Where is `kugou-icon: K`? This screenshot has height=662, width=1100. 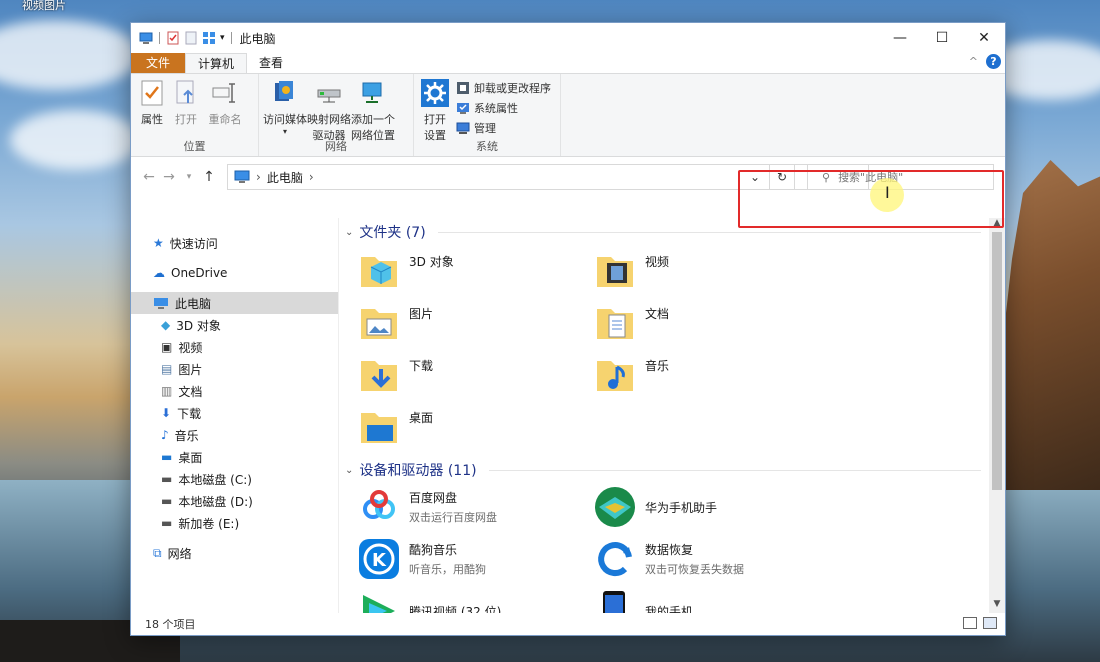
kugou-icon: K is located at coordinates (379, 559).